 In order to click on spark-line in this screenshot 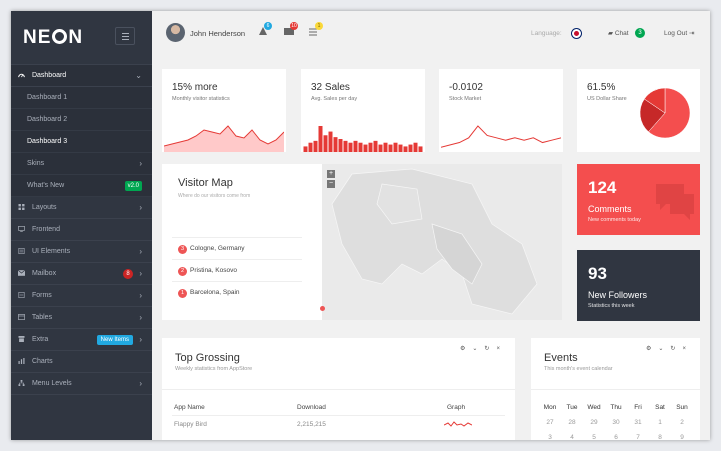, I will do `click(501, 136)`.